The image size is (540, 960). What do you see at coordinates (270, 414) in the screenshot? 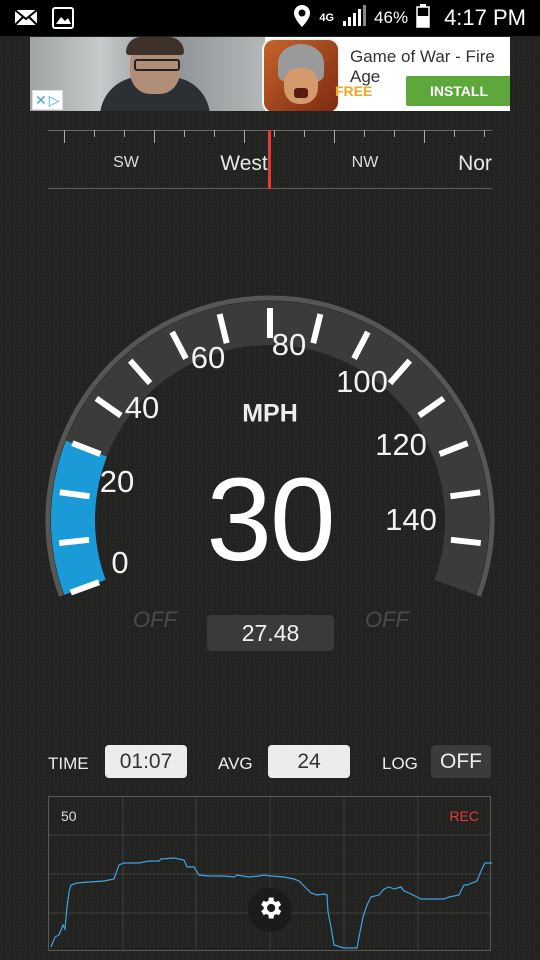
I see `speed-unit: MPH` at bounding box center [270, 414].